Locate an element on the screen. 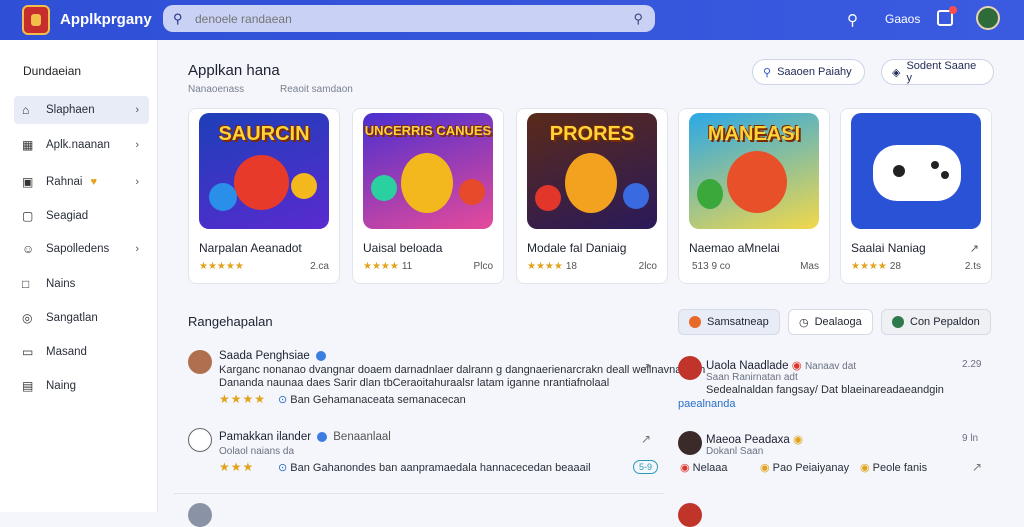  app-name: Narpalan Aeanadot is located at coordinates (250, 248).